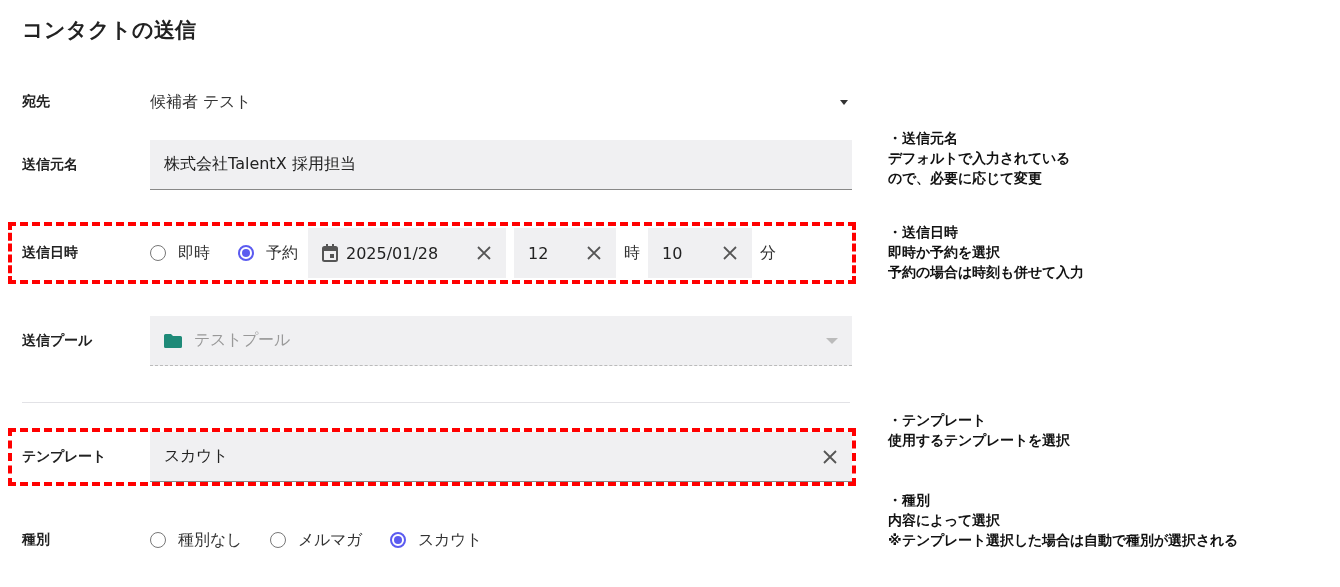  I want to click on annotation-text: ・テンプレート 使用するテンプレートを選択, so click(979, 430).